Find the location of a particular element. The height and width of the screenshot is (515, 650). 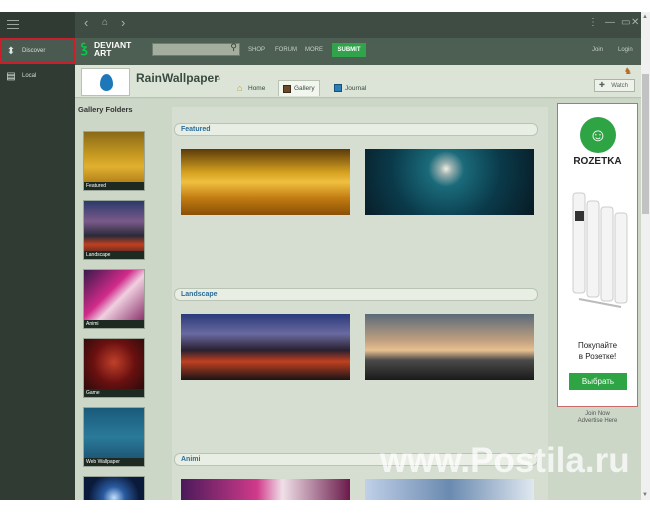

gallery-image-anime-girl is located at coordinates (265, 489).